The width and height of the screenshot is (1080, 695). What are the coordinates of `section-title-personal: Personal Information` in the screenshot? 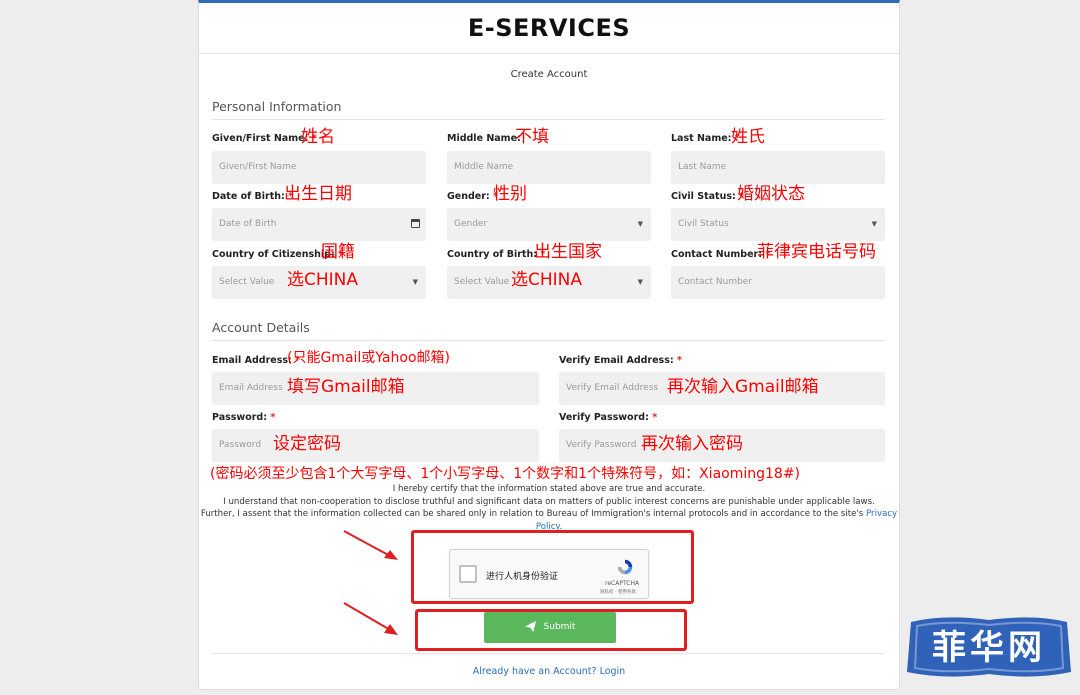 It's located at (548, 109).